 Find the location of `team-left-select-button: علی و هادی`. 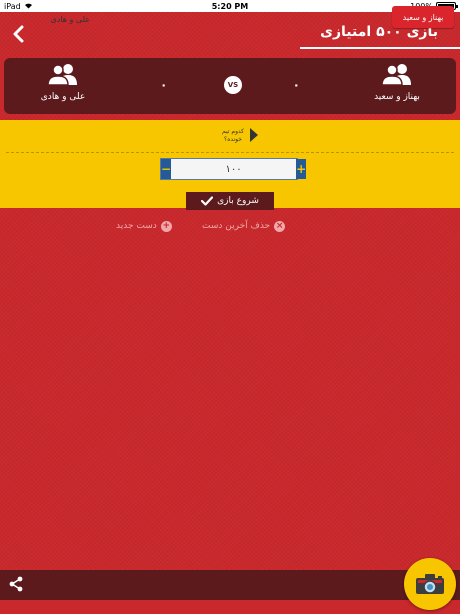

team-left-select-button: علی و هادی is located at coordinates (50, 19).